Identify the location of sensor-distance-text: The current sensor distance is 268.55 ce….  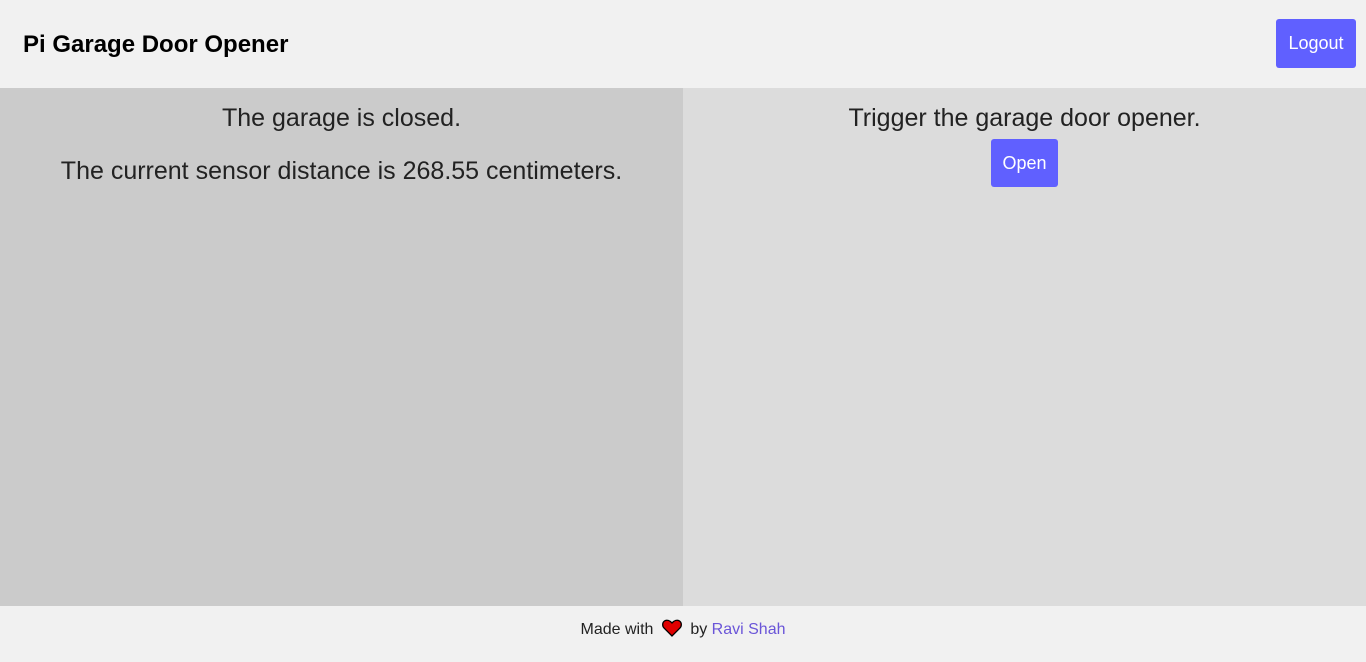
(341, 171).